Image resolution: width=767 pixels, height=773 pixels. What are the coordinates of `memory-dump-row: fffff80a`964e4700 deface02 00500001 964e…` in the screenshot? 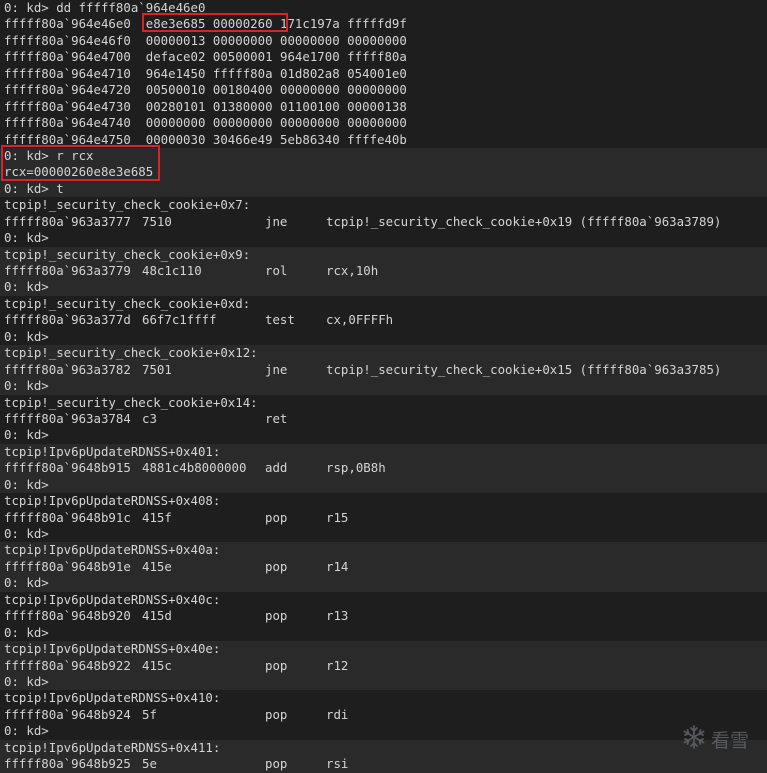 It's located at (383, 57).